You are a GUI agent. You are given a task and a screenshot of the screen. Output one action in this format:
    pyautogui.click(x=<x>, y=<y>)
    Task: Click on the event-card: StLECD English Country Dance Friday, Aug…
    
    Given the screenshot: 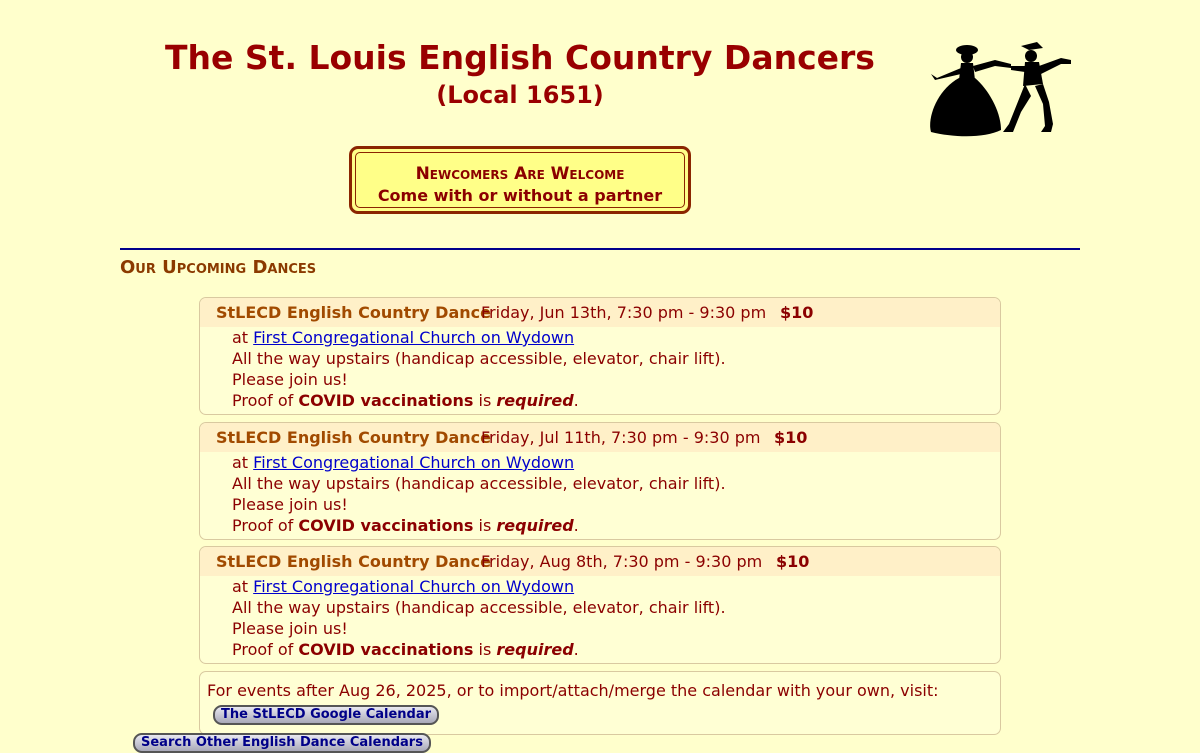 What is the action you would take?
    pyautogui.click(x=600, y=605)
    